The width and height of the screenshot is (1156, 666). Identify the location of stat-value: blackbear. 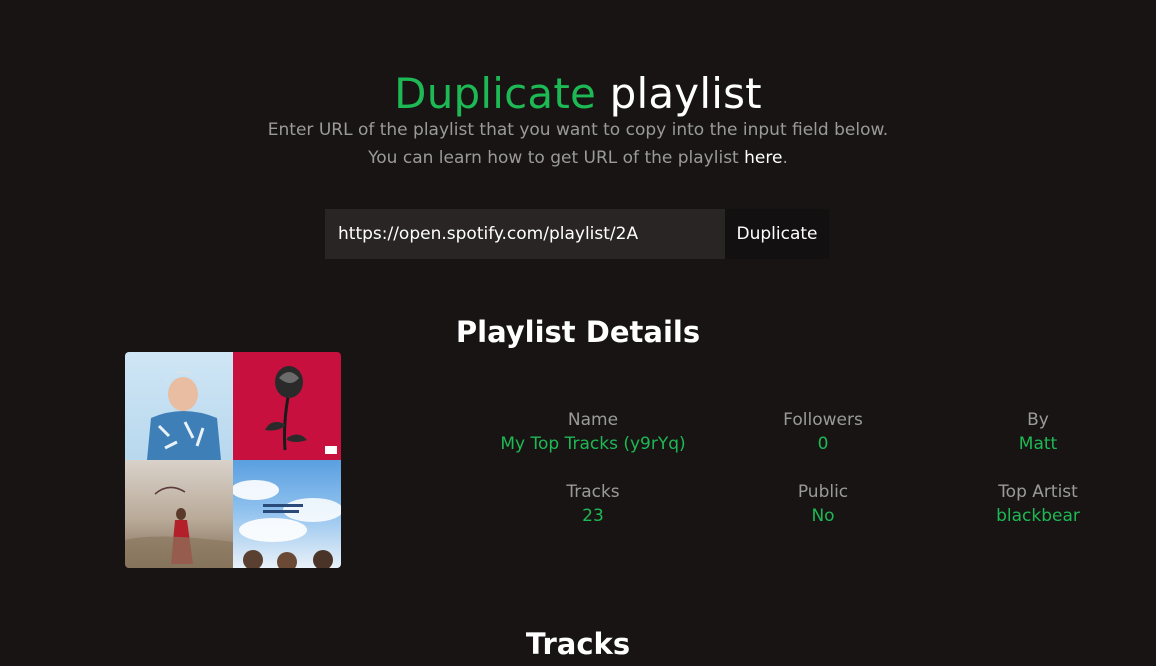
(1038, 516).